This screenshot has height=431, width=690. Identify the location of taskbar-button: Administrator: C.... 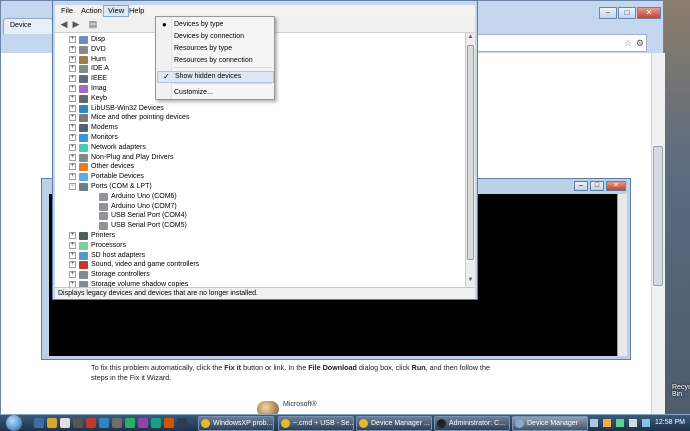
(472, 423).